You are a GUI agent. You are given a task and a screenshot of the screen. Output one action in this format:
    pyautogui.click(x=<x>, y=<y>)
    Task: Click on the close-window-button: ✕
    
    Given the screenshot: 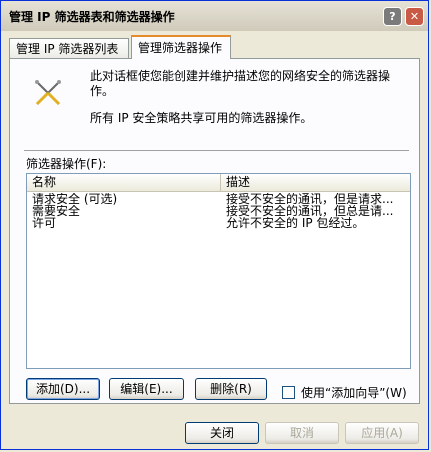 What is the action you would take?
    pyautogui.click(x=414, y=16)
    